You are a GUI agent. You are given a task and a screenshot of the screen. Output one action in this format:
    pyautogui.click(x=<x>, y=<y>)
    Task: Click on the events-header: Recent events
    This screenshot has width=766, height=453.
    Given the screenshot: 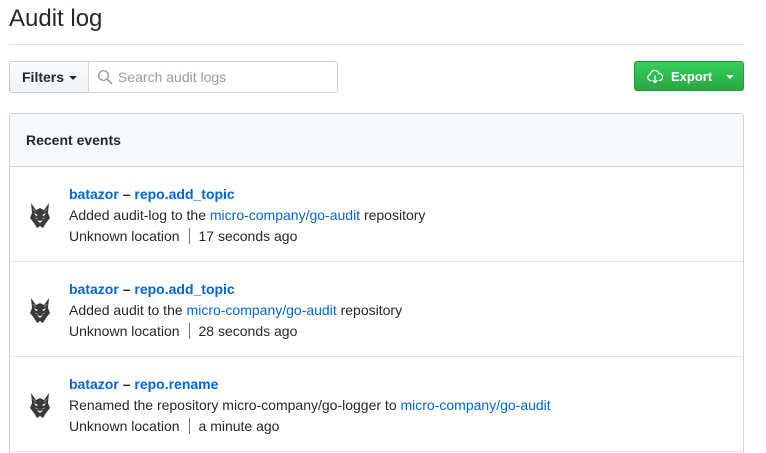 What is the action you would take?
    pyautogui.click(x=376, y=140)
    